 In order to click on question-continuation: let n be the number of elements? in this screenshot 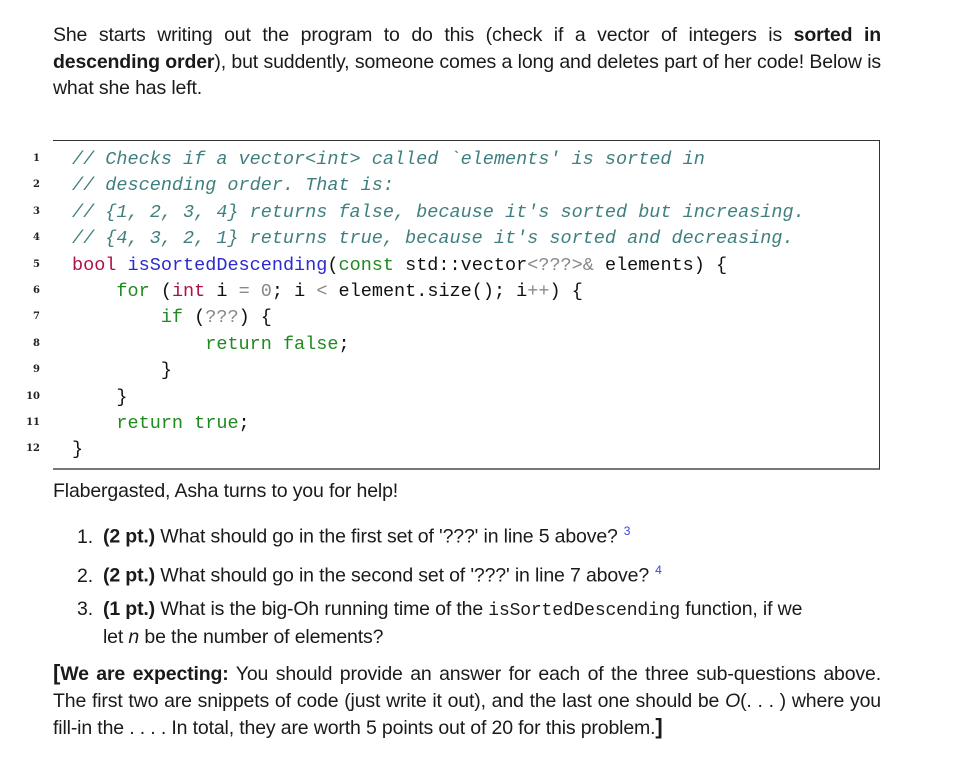, I will do `click(479, 637)`.